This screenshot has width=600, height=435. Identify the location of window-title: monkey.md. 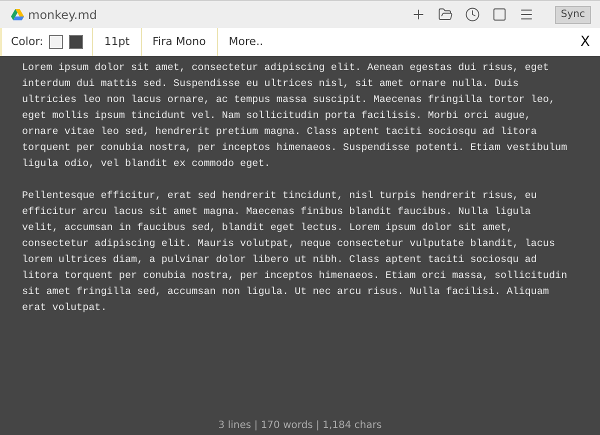
(63, 15).